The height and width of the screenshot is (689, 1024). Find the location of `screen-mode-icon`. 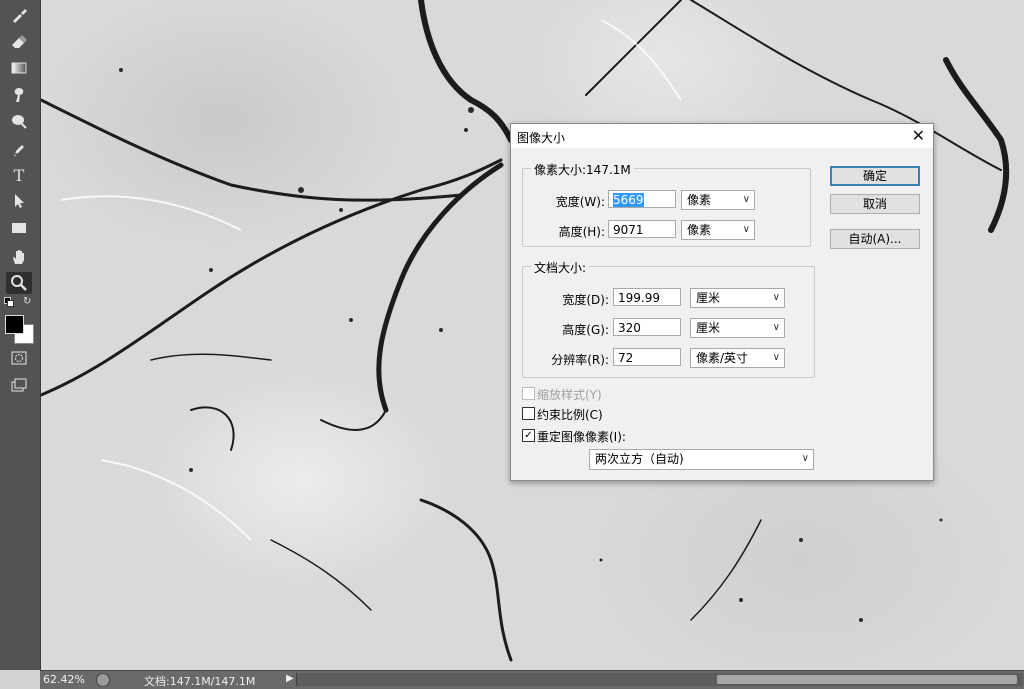

screen-mode-icon is located at coordinates (19, 385).